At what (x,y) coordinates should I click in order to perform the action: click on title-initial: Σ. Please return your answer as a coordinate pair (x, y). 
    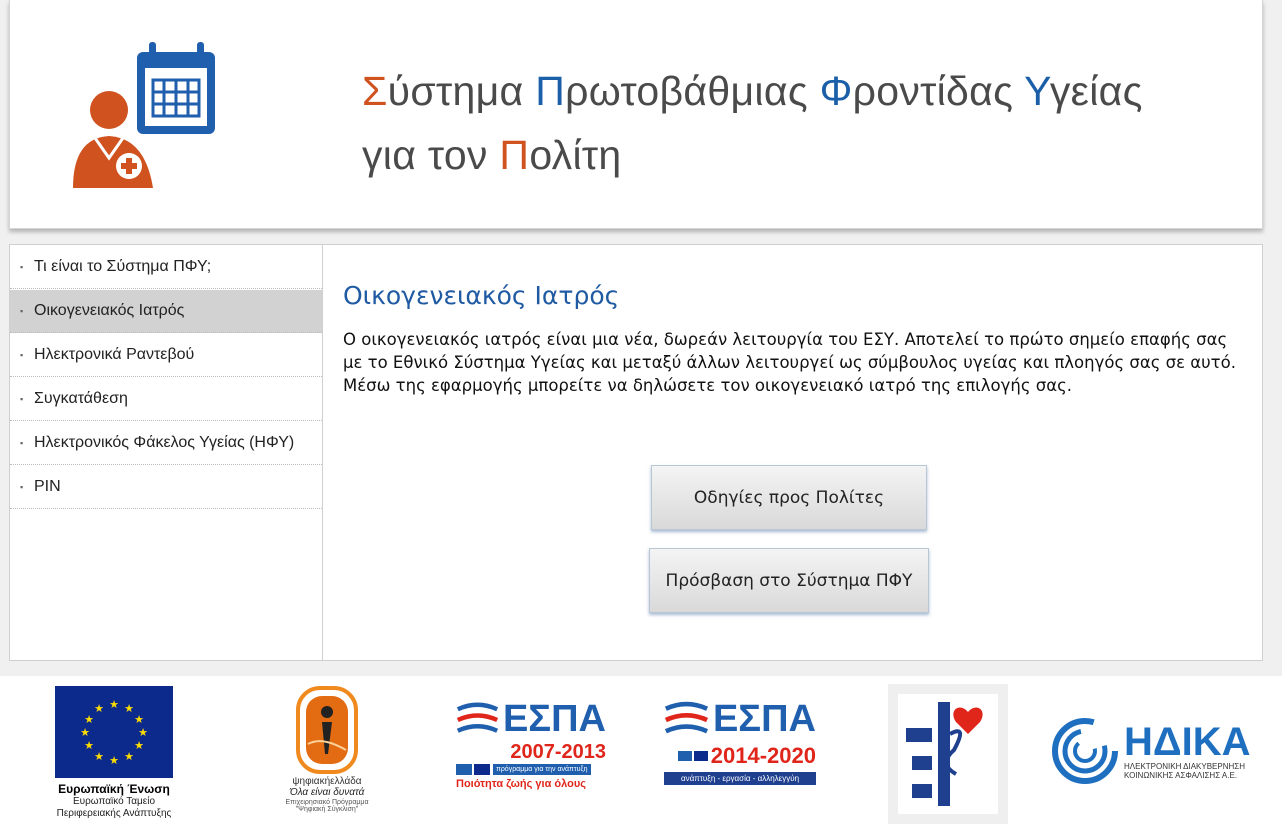
    Looking at the image, I should click on (375, 91).